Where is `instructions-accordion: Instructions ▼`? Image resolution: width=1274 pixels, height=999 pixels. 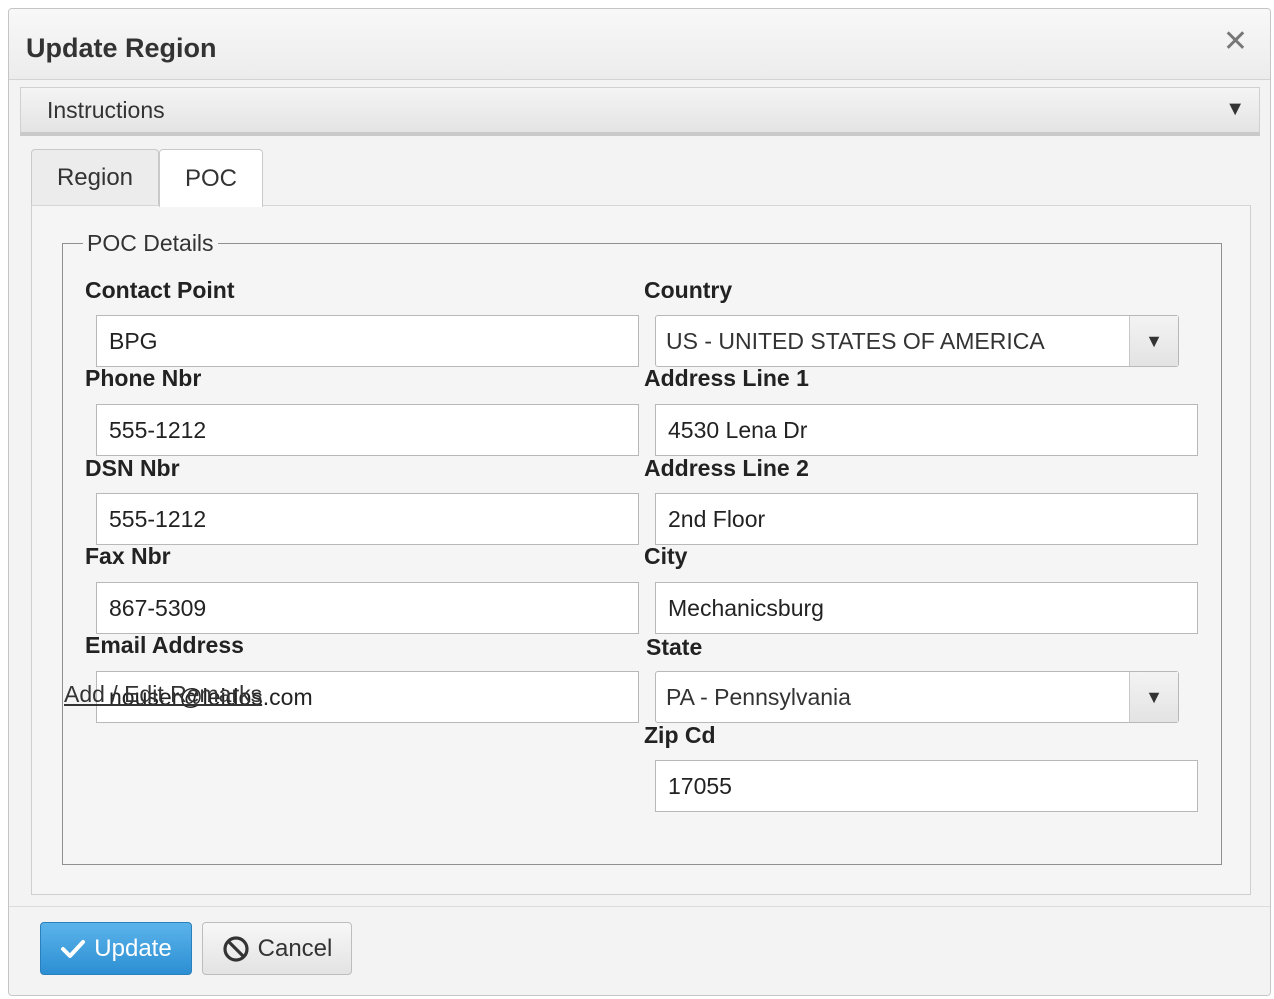
instructions-accordion: Instructions ▼ is located at coordinates (640, 111).